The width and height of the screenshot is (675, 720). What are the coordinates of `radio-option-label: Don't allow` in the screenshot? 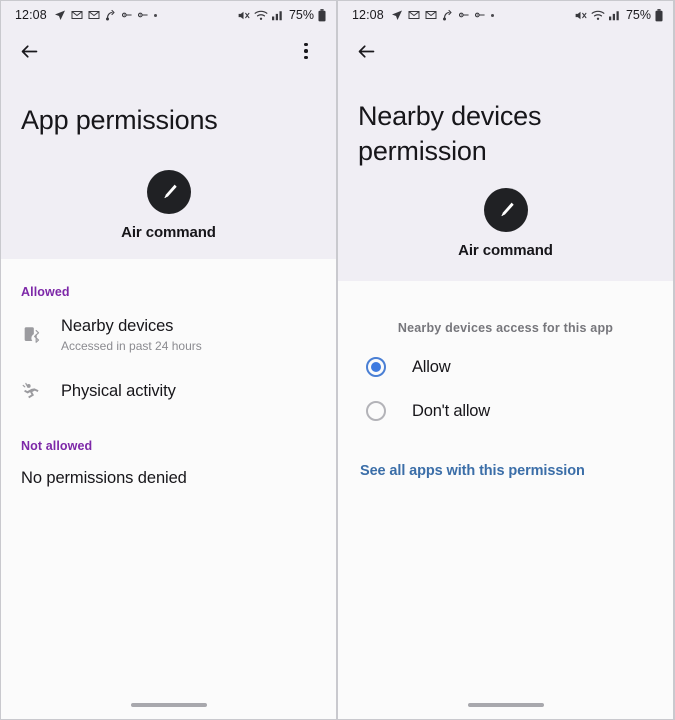 It's located at (451, 410).